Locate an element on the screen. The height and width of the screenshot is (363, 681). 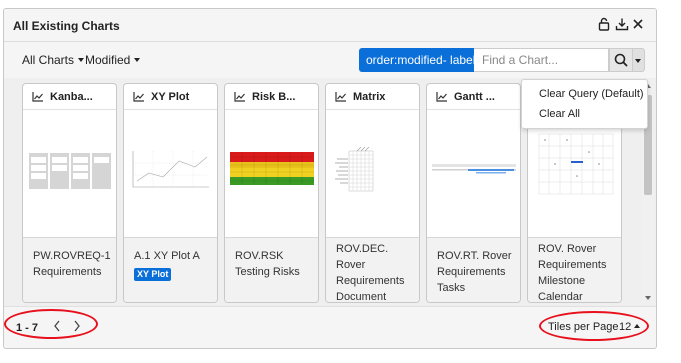
card-footer: ROV.DEC. Rover Requirements Document is located at coordinates (372, 270).